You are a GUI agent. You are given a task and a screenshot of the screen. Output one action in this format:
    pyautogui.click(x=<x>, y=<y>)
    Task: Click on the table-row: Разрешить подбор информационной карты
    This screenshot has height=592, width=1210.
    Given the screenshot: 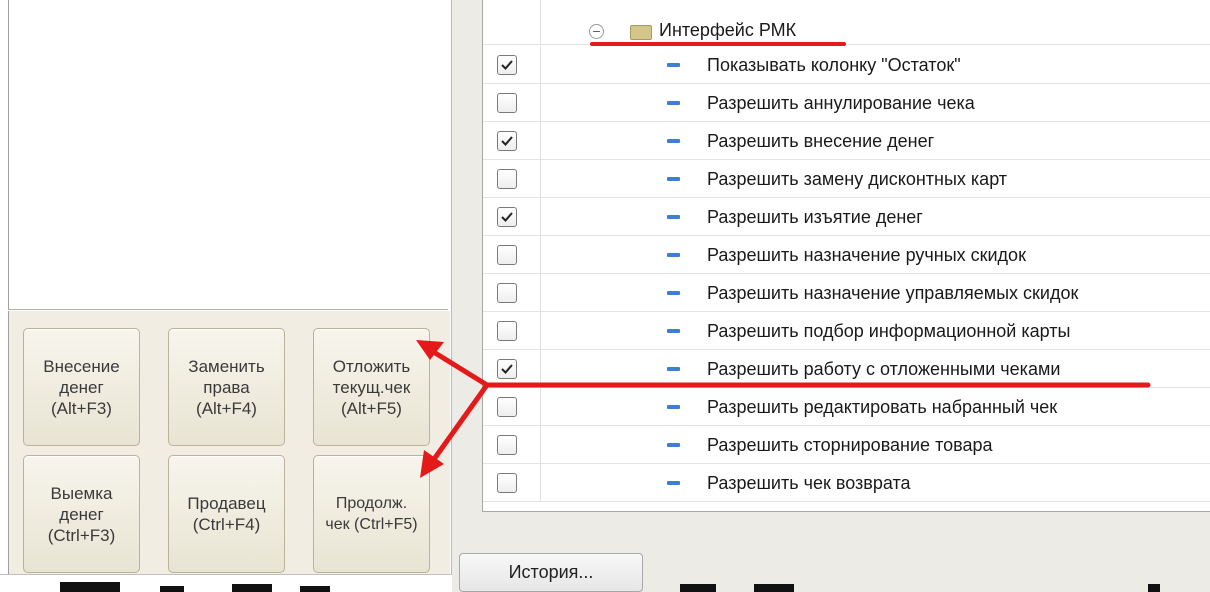 What is the action you would take?
    pyautogui.click(x=846, y=331)
    